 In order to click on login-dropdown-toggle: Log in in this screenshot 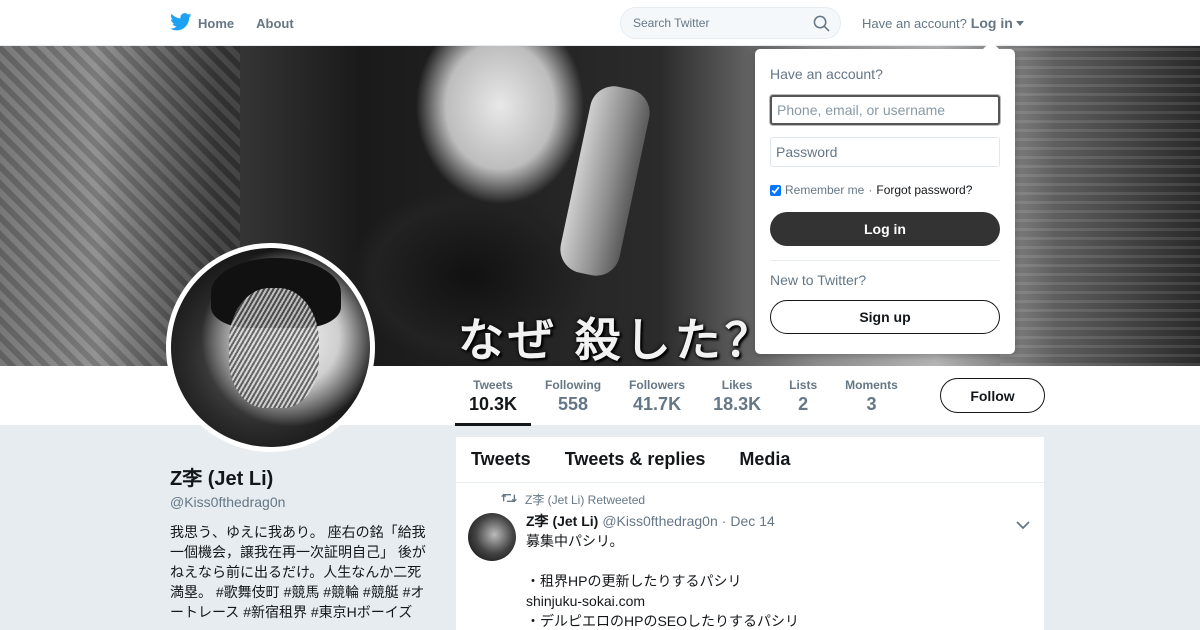, I will do `click(997, 23)`.